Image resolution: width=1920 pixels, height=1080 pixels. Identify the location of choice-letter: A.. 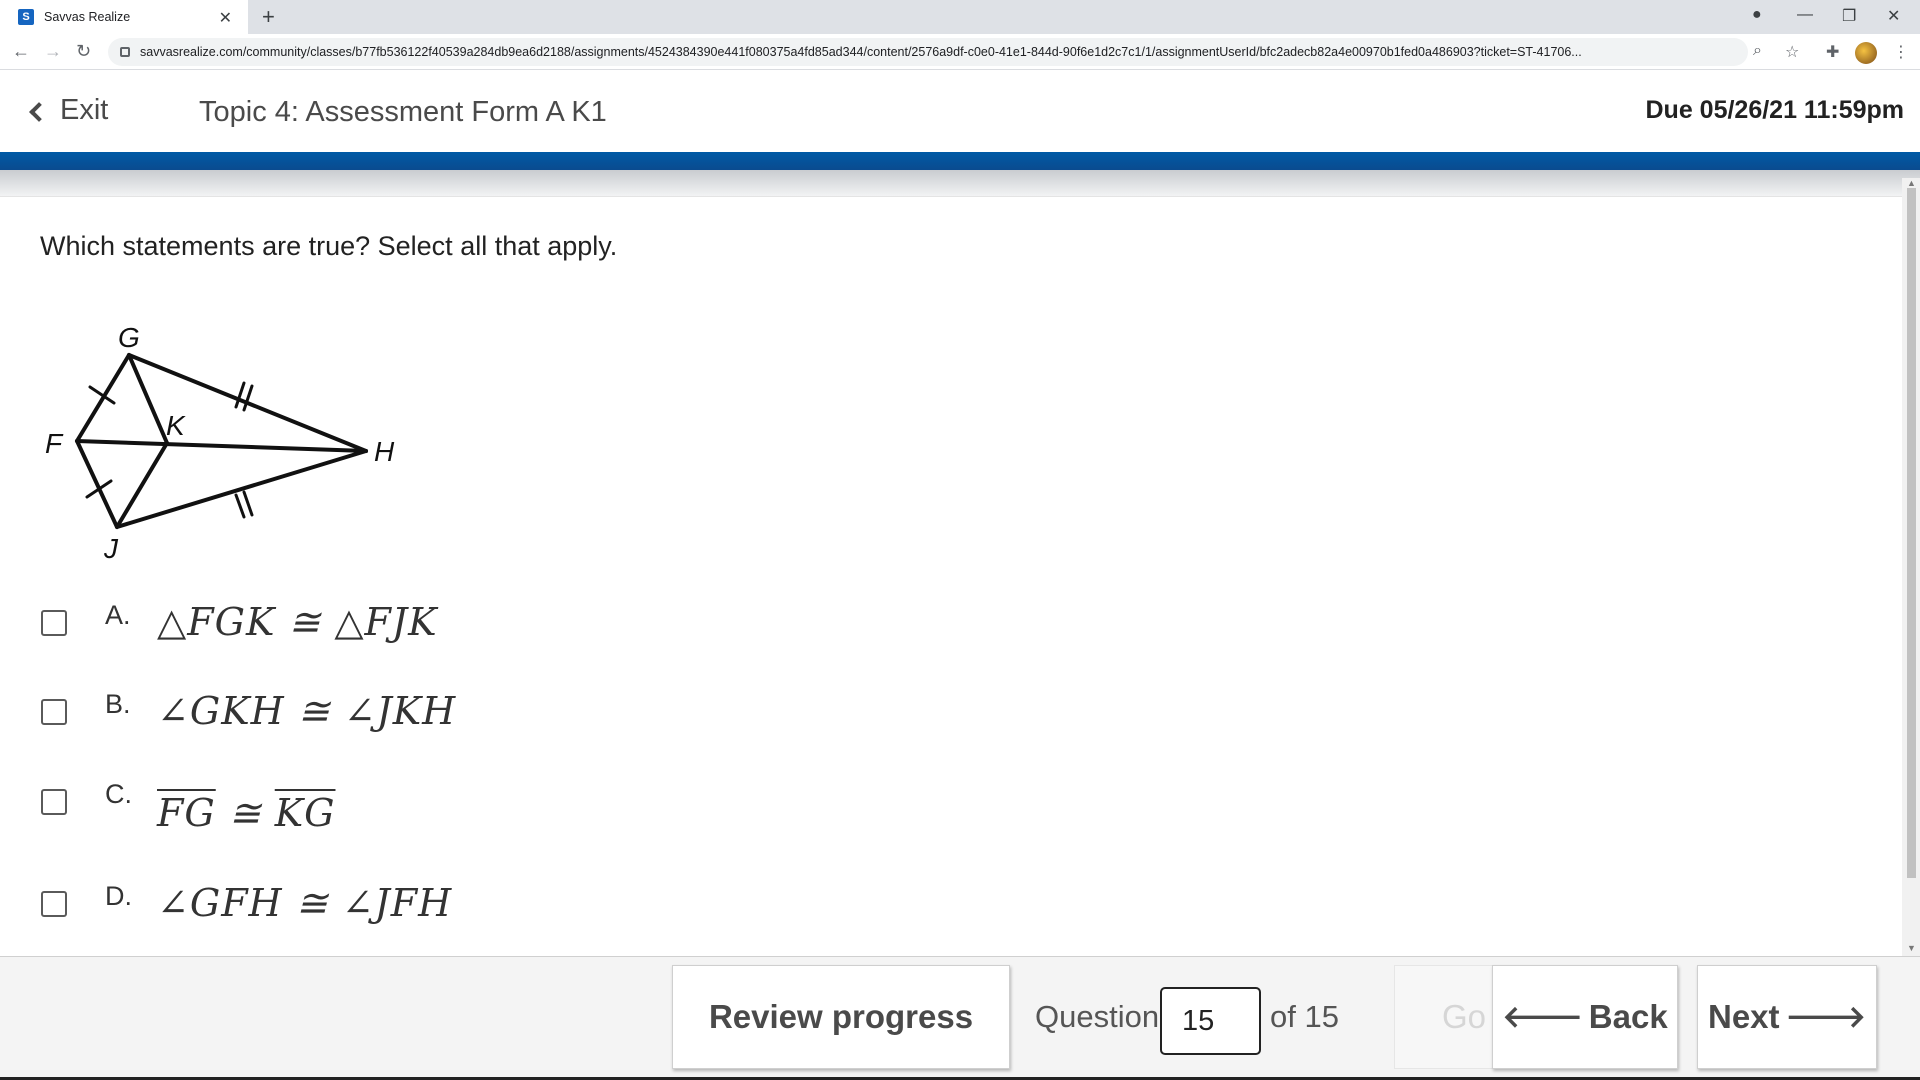
(118, 615).